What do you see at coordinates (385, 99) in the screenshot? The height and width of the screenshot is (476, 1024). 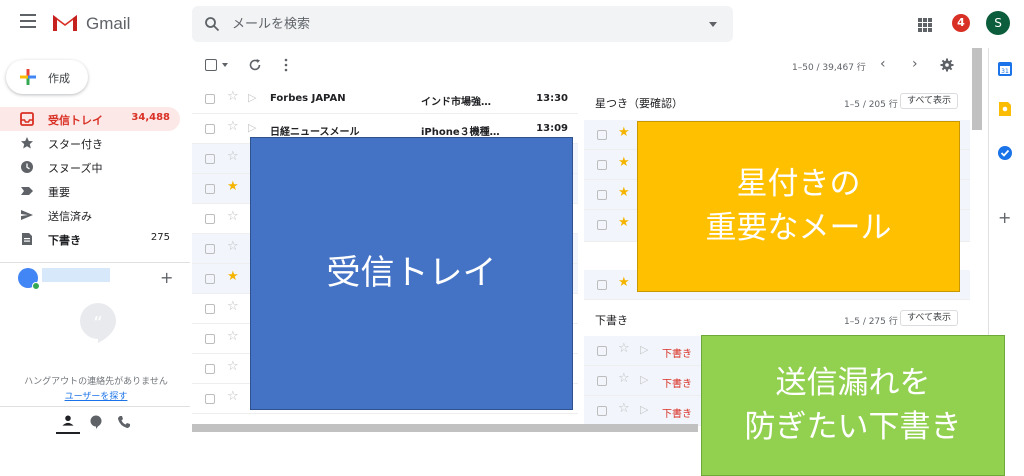 I see `table-row: ☆ ▷ Forbes JAPAN インド市場強… 13:30` at bounding box center [385, 99].